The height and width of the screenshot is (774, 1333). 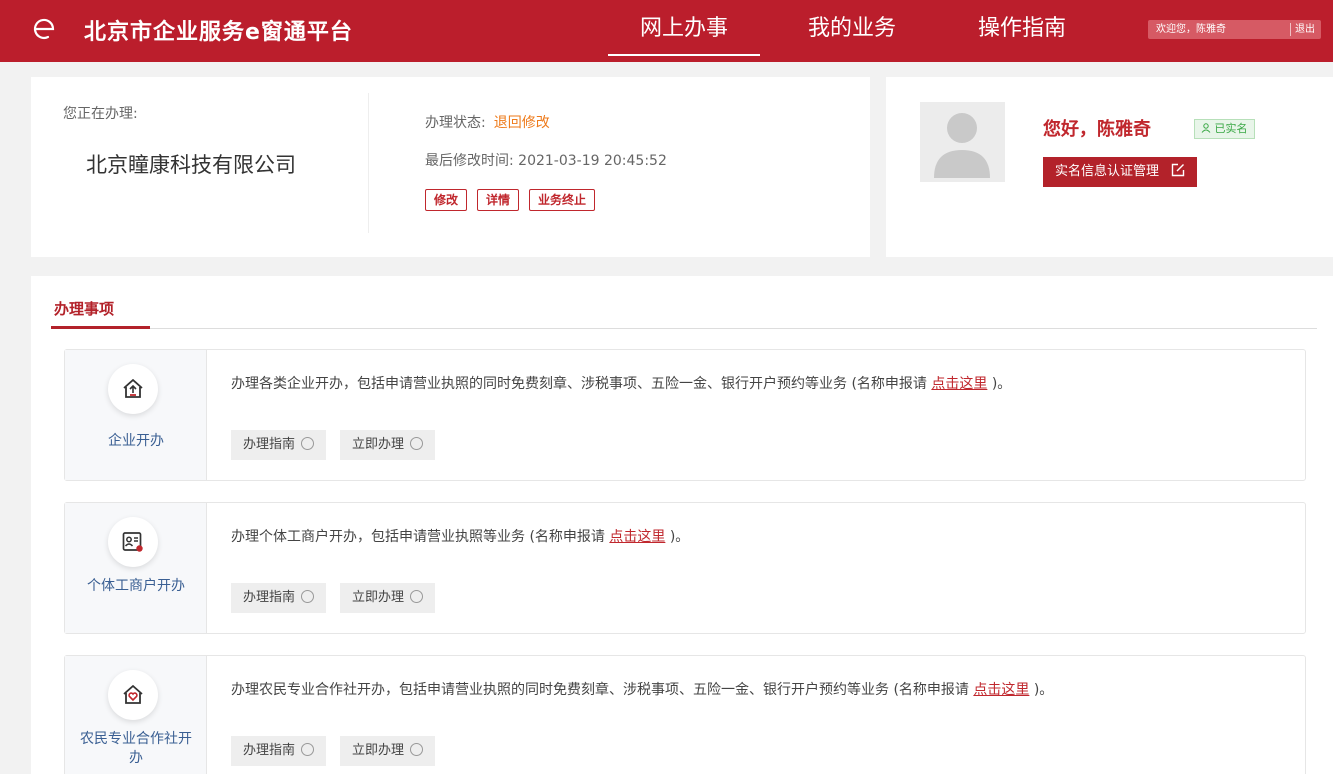 I want to click on nav-online-service: 网上办事, so click(x=684, y=33).